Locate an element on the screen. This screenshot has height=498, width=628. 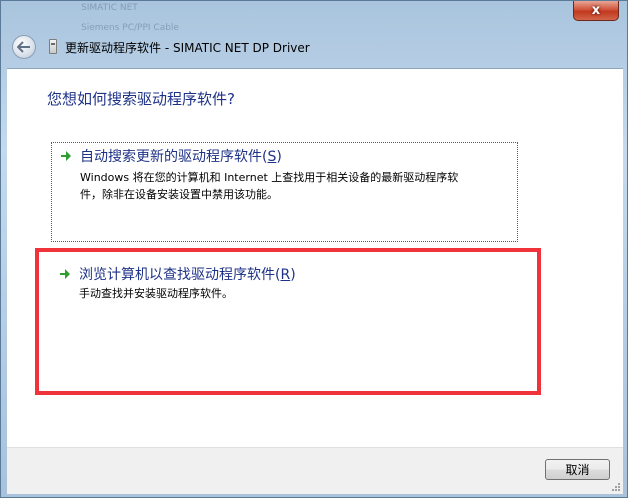
resize-grip-icon is located at coordinates (616, 487).